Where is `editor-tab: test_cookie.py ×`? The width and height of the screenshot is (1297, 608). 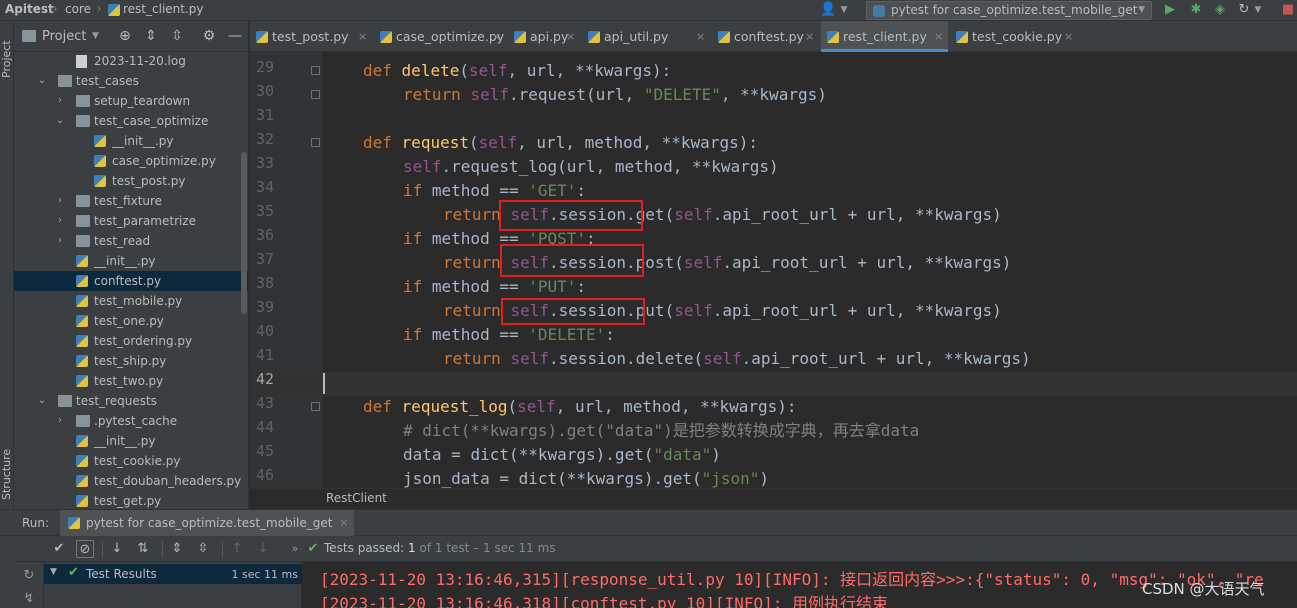 editor-tab: test_cookie.py × is located at coordinates (1014, 36).